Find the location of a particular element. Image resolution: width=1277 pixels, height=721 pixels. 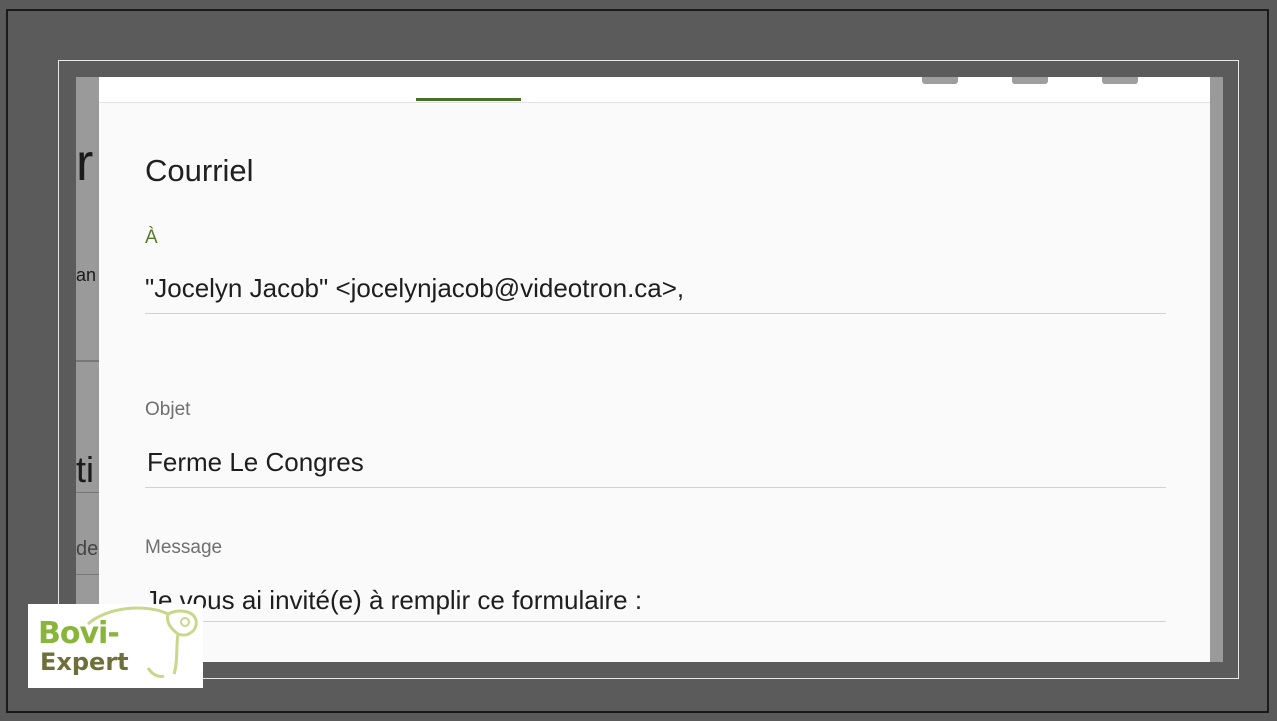

to-field-label: À is located at coordinates (151, 237).